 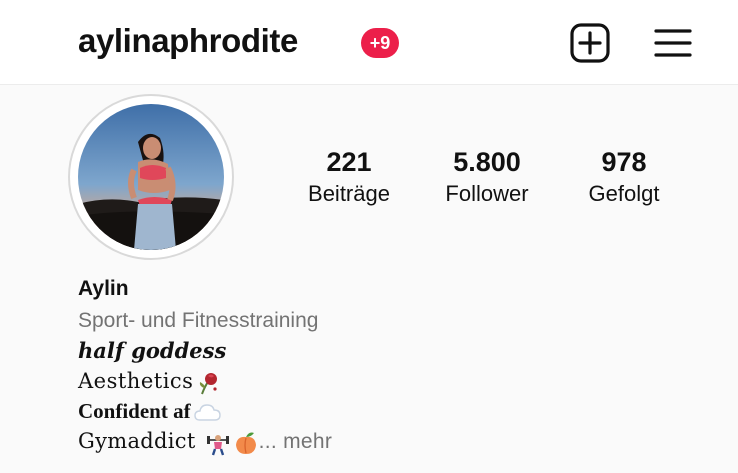 What do you see at coordinates (487, 162) in the screenshot?
I see `followers-count: 5.800` at bounding box center [487, 162].